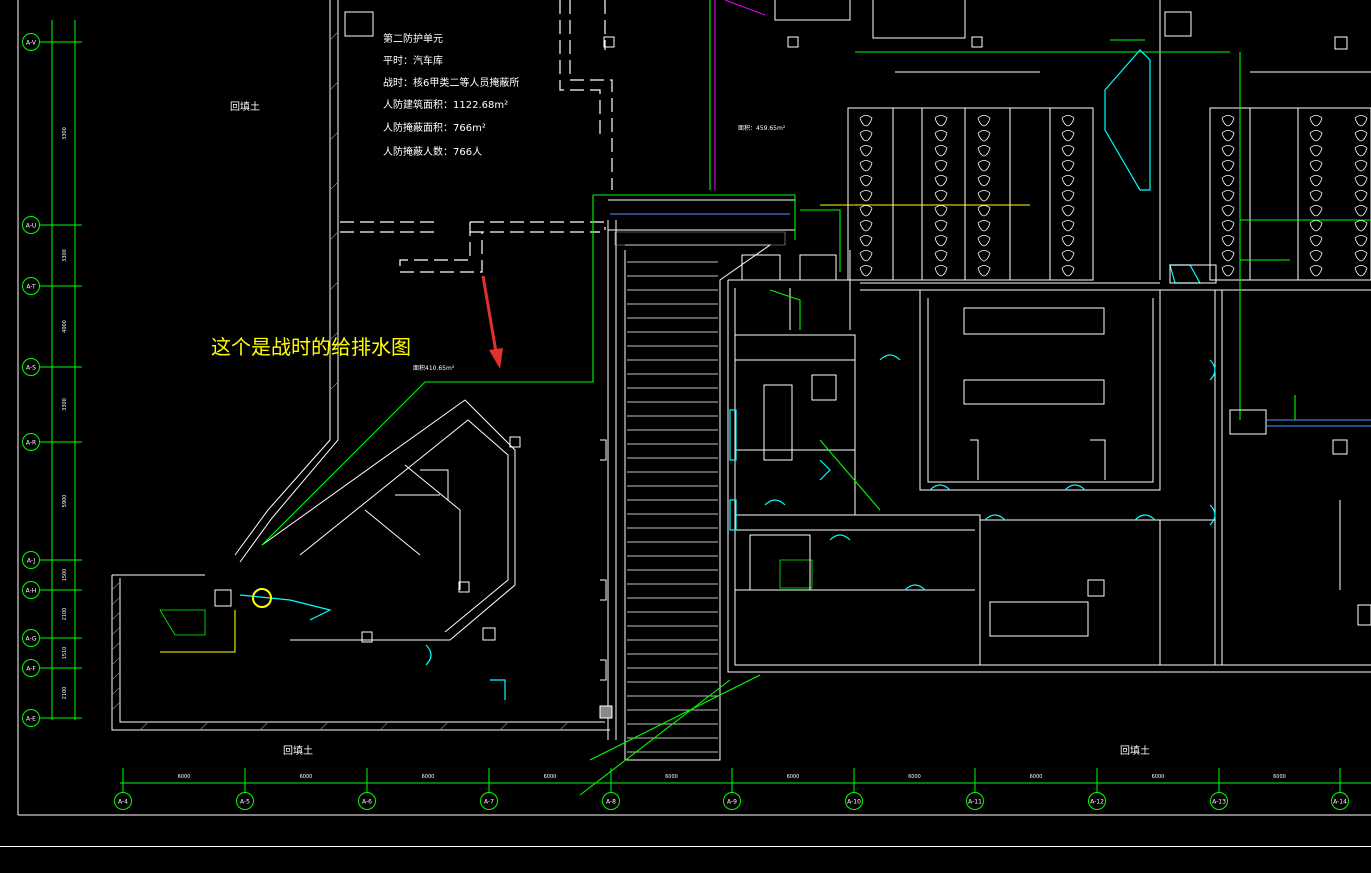 This screenshot has height=873, width=1371. What do you see at coordinates (31, 591) in the screenshot?
I see `axis-bubble-label: A-H` at bounding box center [31, 591].